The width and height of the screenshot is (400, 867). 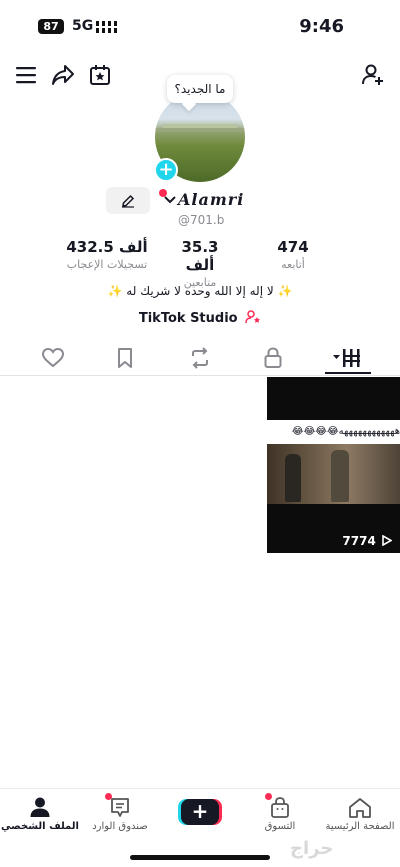 I want to click on chevron-down-icon, so click(x=170, y=200).